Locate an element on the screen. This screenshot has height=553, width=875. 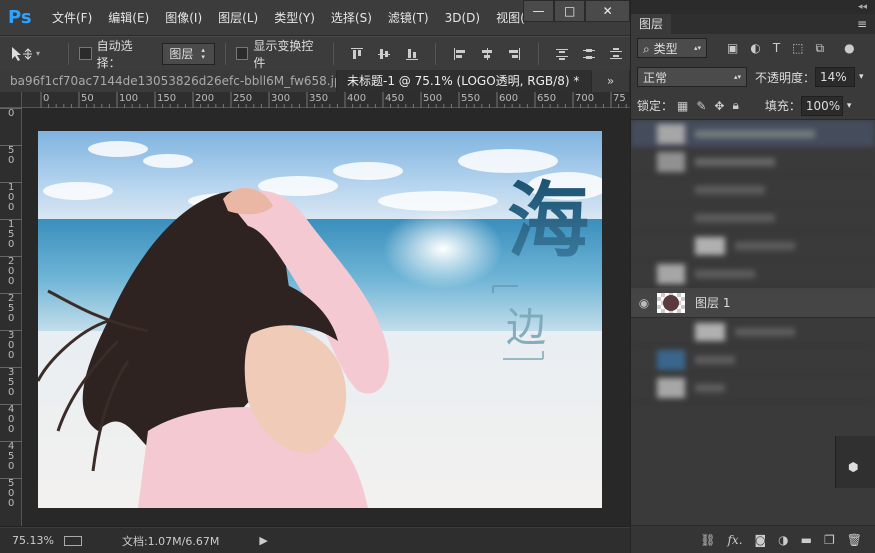
distribute-top-icon is located at coordinates (562, 54).